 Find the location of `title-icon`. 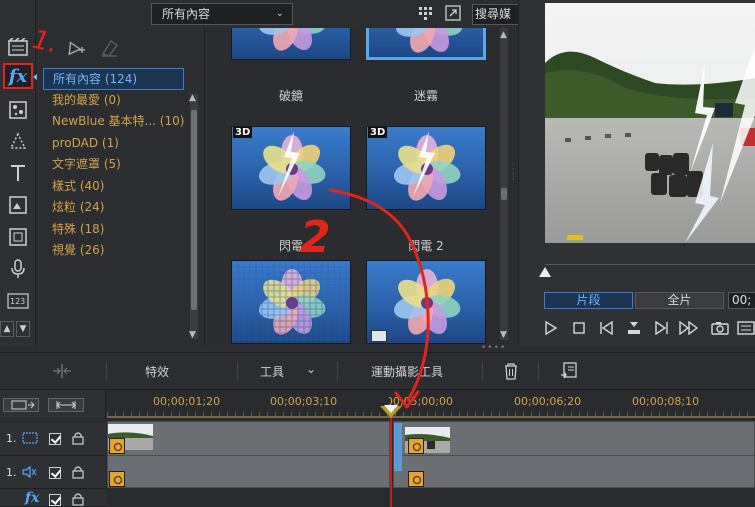

title-icon is located at coordinates (18, 173).